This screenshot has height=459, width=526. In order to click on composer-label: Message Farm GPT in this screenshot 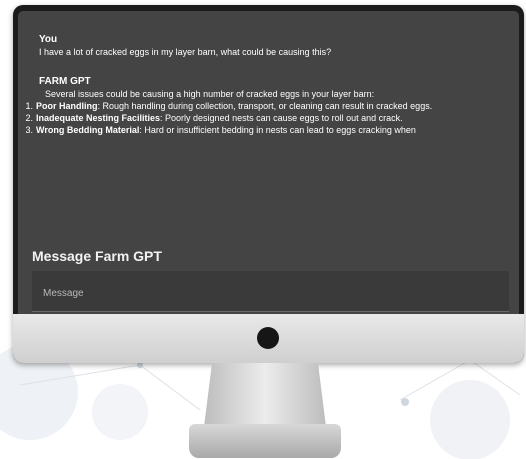, I will do `click(97, 256)`.